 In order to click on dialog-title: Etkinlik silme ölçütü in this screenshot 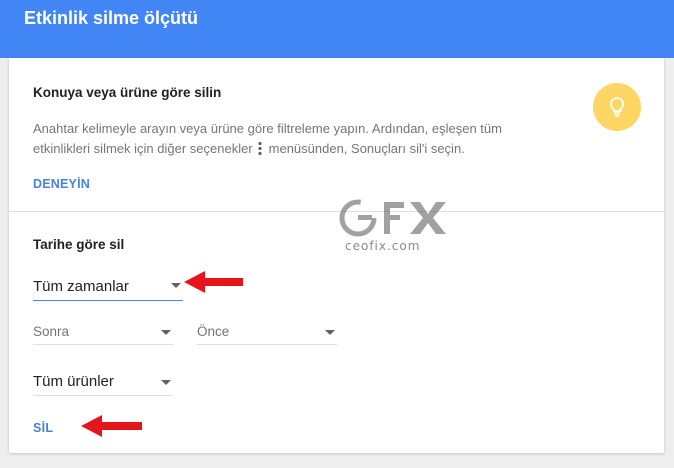, I will do `click(111, 18)`.